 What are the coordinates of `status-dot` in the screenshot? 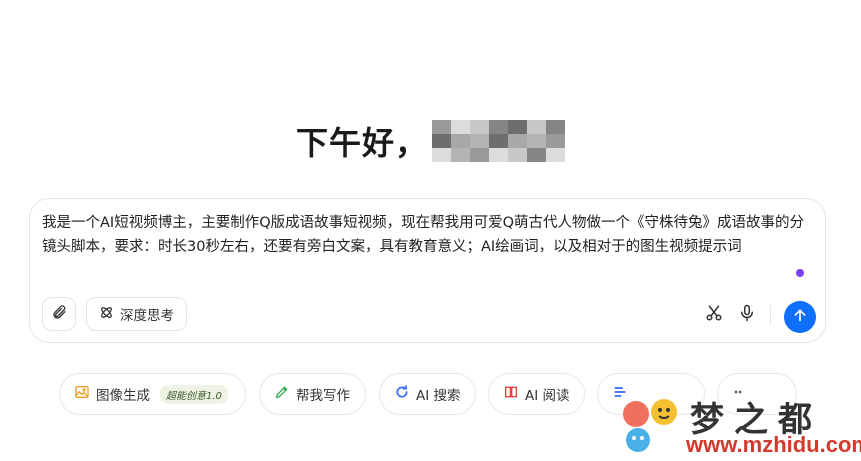 It's located at (800, 273).